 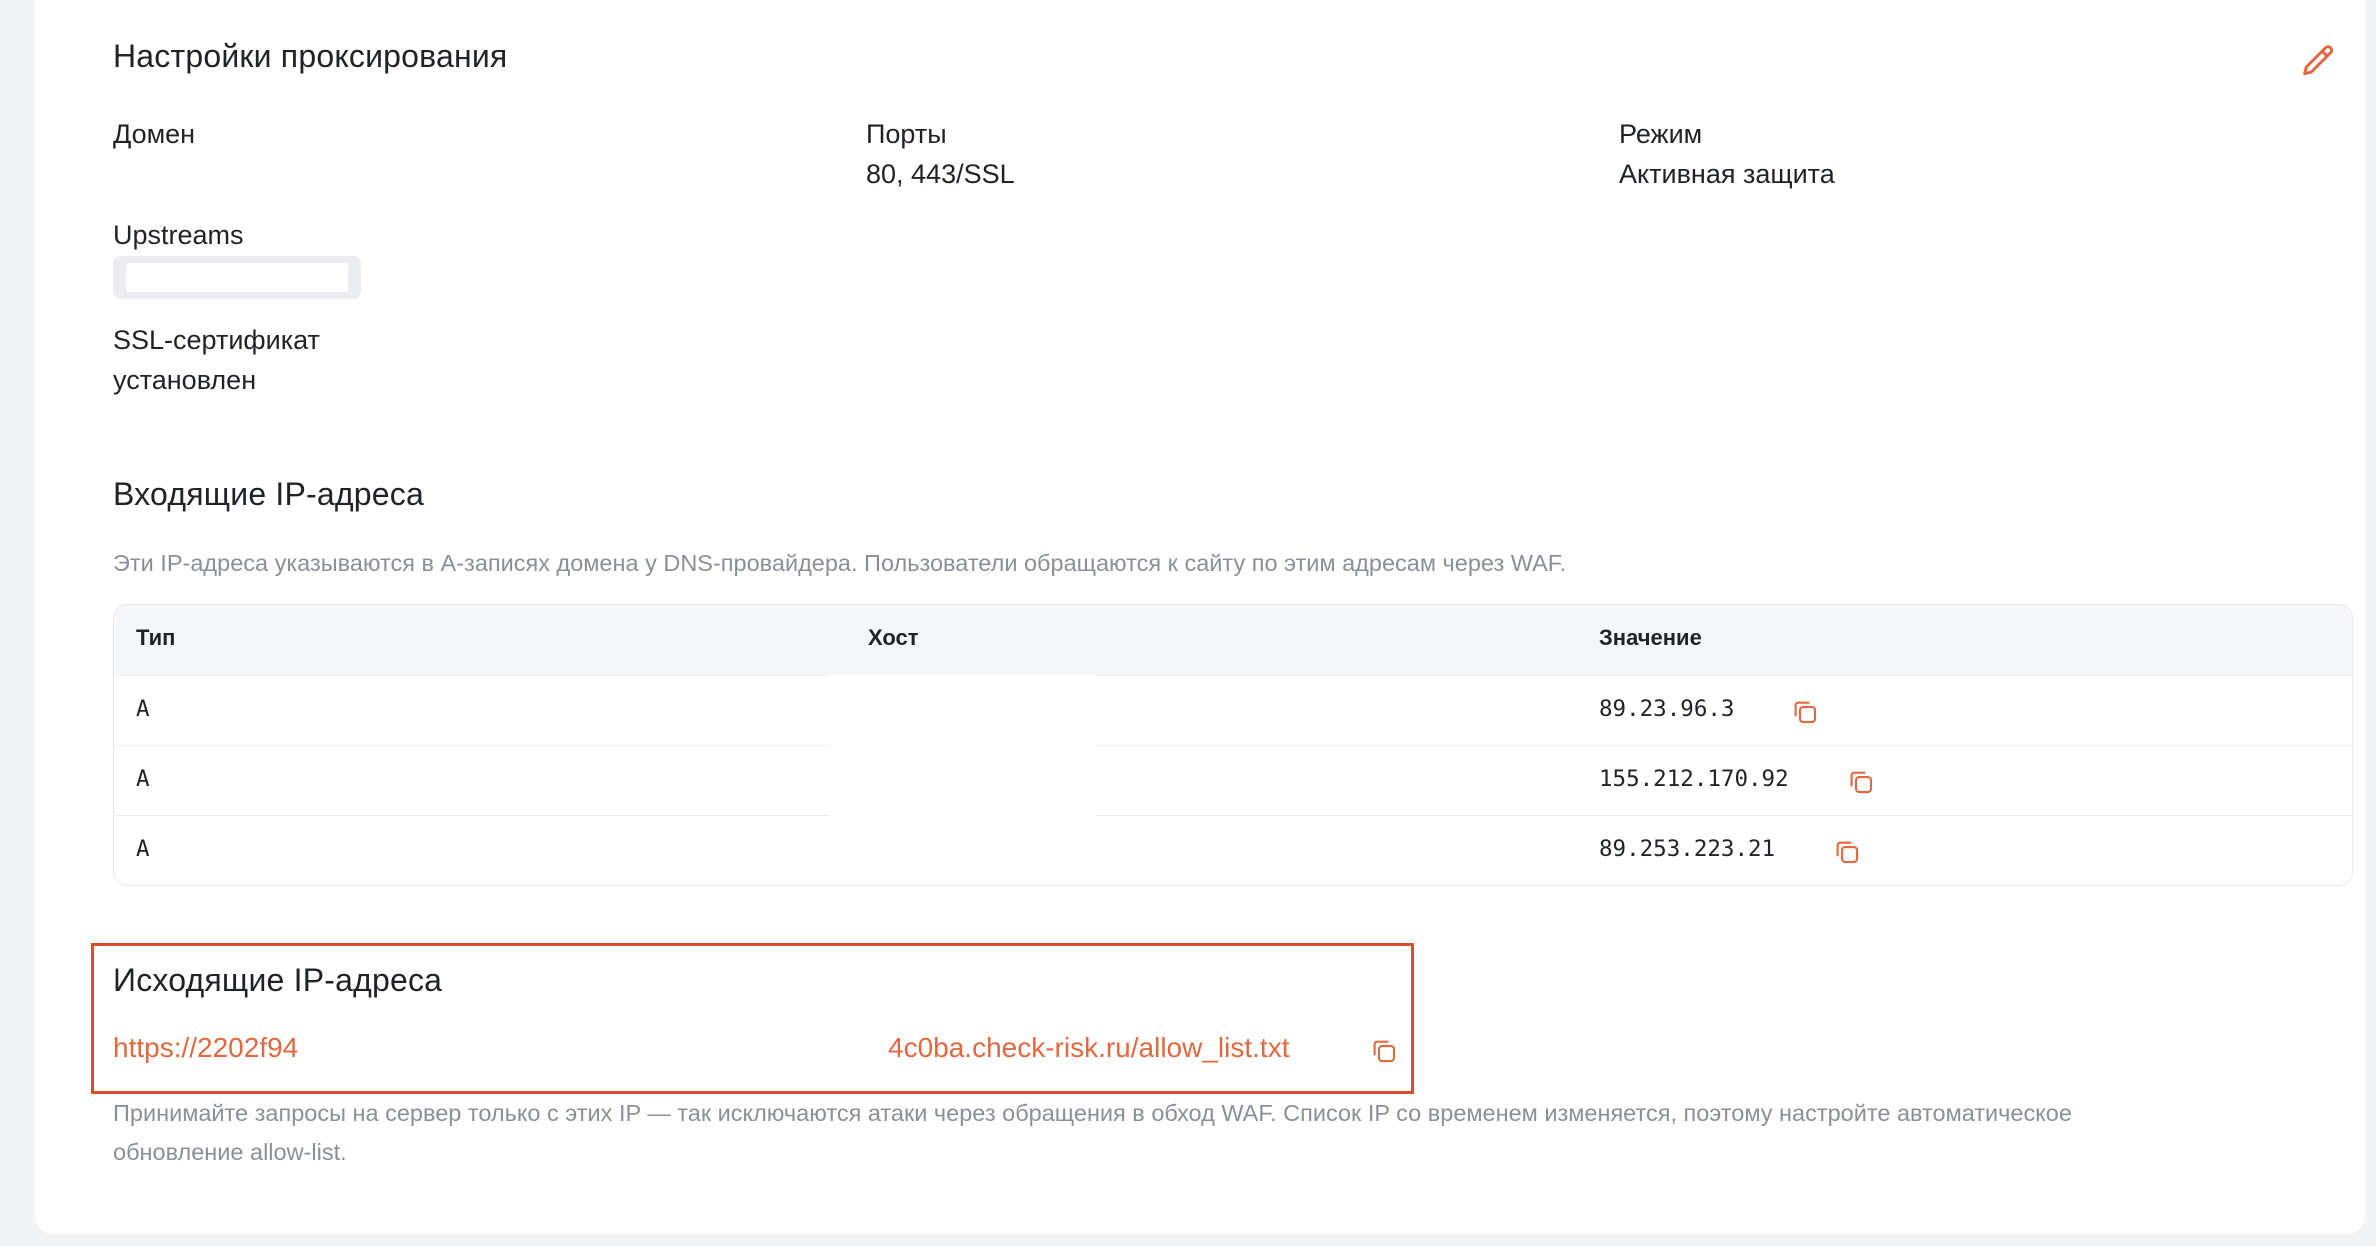 I want to click on ssl-label: SSL-сертификат, so click(x=216, y=340).